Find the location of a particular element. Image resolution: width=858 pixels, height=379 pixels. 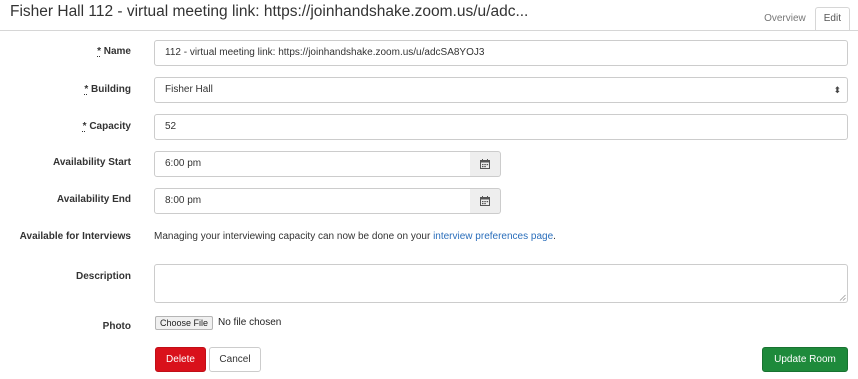

header-divider is located at coordinates (429, 30).